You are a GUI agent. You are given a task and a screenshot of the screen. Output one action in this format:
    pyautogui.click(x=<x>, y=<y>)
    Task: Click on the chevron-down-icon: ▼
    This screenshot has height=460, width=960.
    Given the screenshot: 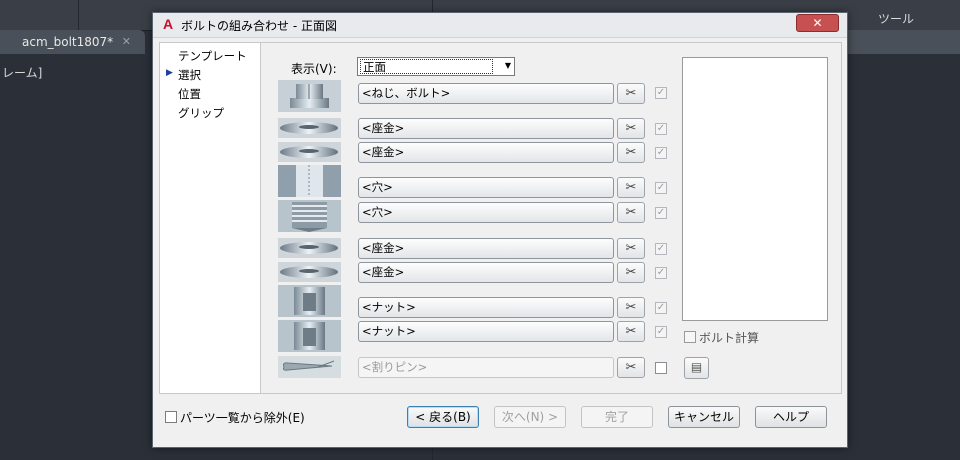 What is the action you would take?
    pyautogui.click(x=507, y=65)
    